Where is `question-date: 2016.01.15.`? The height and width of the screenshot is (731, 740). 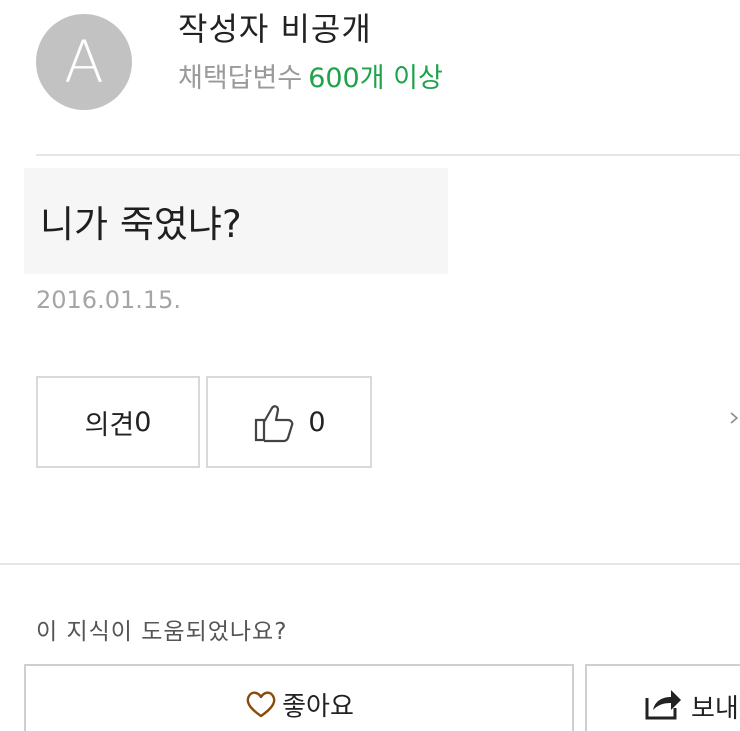
question-date: 2016.01.15. is located at coordinates (109, 300).